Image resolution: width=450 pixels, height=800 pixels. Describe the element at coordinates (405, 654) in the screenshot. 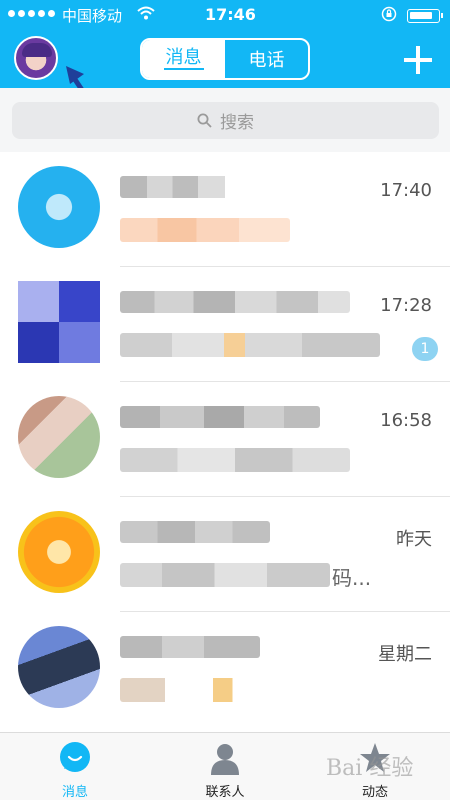

I see `conversation-time: 星期二` at that location.